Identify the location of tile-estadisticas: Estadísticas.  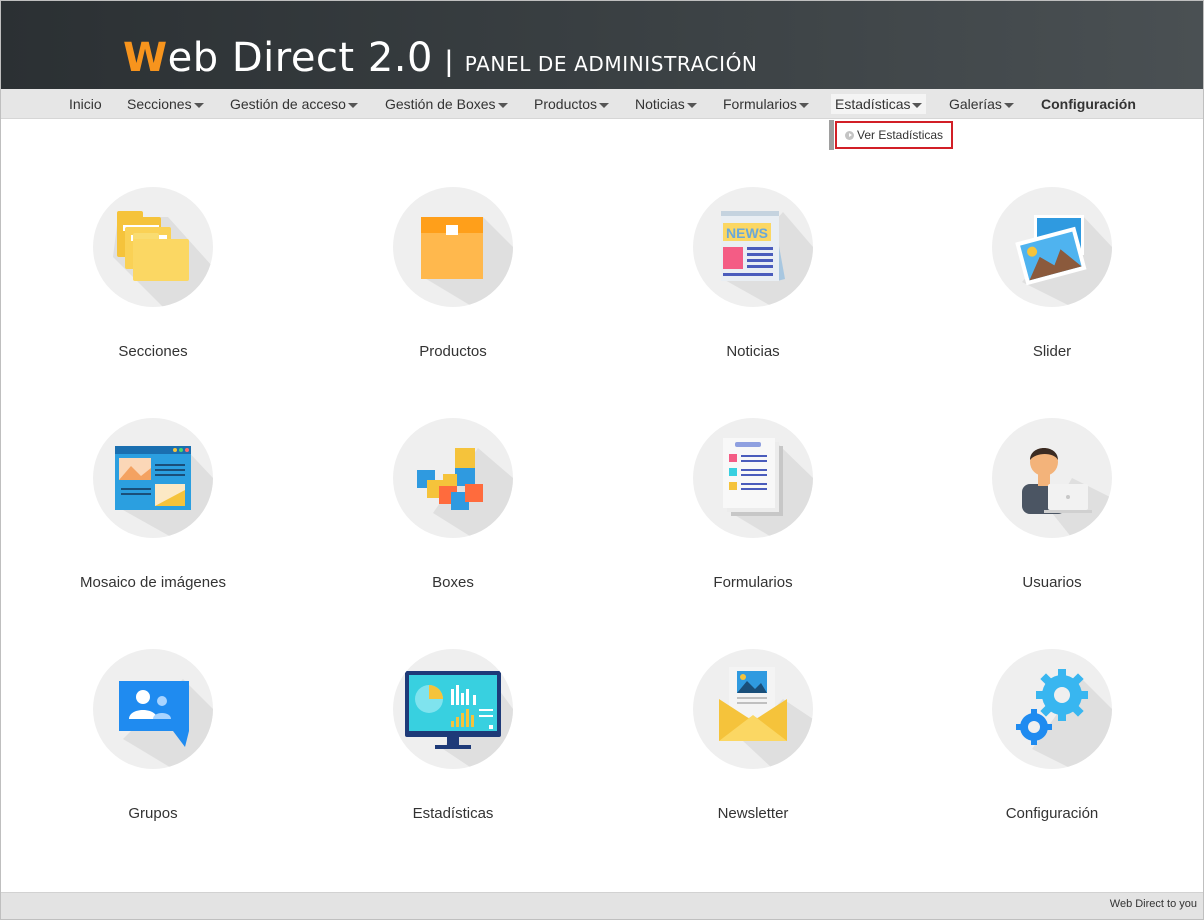
(453, 744).